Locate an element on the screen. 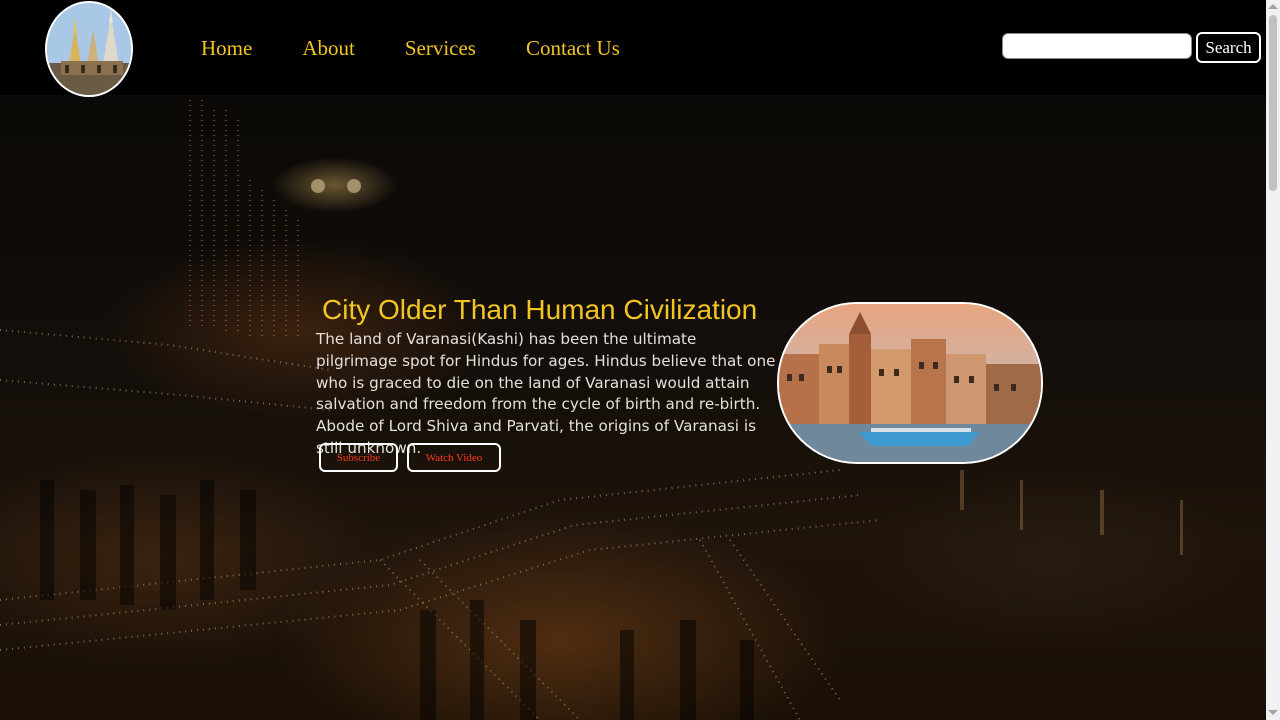 This screenshot has height=720, width=1280. varanasi-ghats-boat-image is located at coordinates (910, 383).